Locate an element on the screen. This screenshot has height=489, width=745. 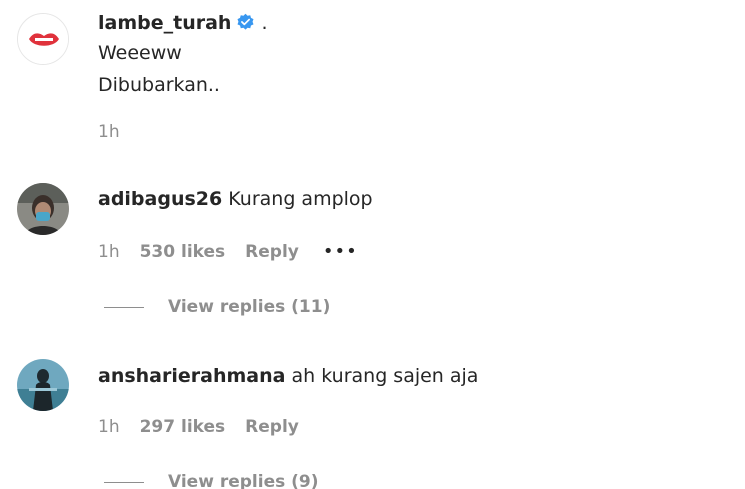
post-meta: 1h is located at coordinates (119, 132).